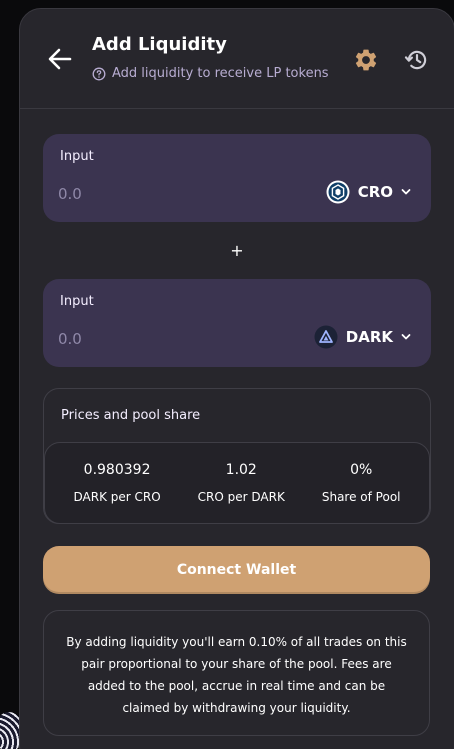 The height and width of the screenshot is (749, 454). What do you see at coordinates (326, 337) in the screenshot?
I see `dark-token-icon` at bounding box center [326, 337].